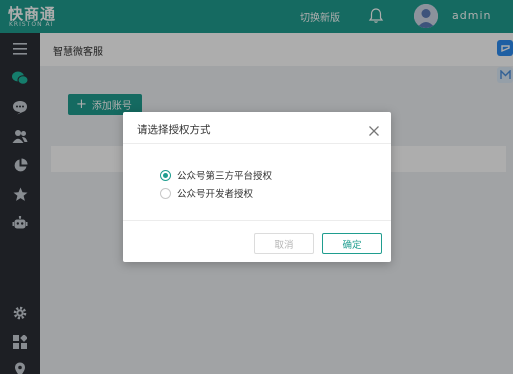  Describe the element at coordinates (225, 176) in the screenshot. I see `radio-option-label: 公众号第三方平台授权` at that location.